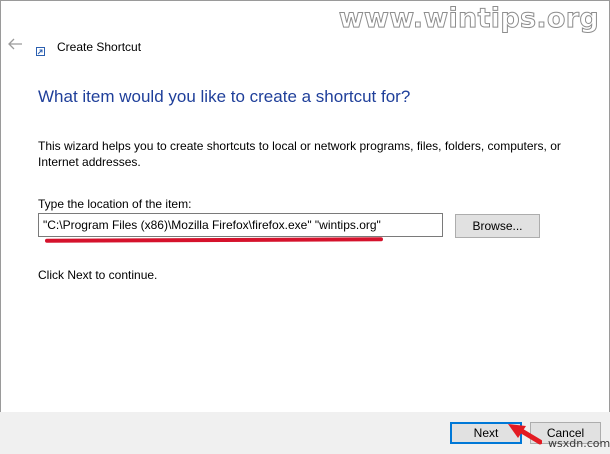 The width and height of the screenshot is (610, 454). What do you see at coordinates (98, 275) in the screenshot?
I see `continue-hint: Click Next to continue.` at bounding box center [98, 275].